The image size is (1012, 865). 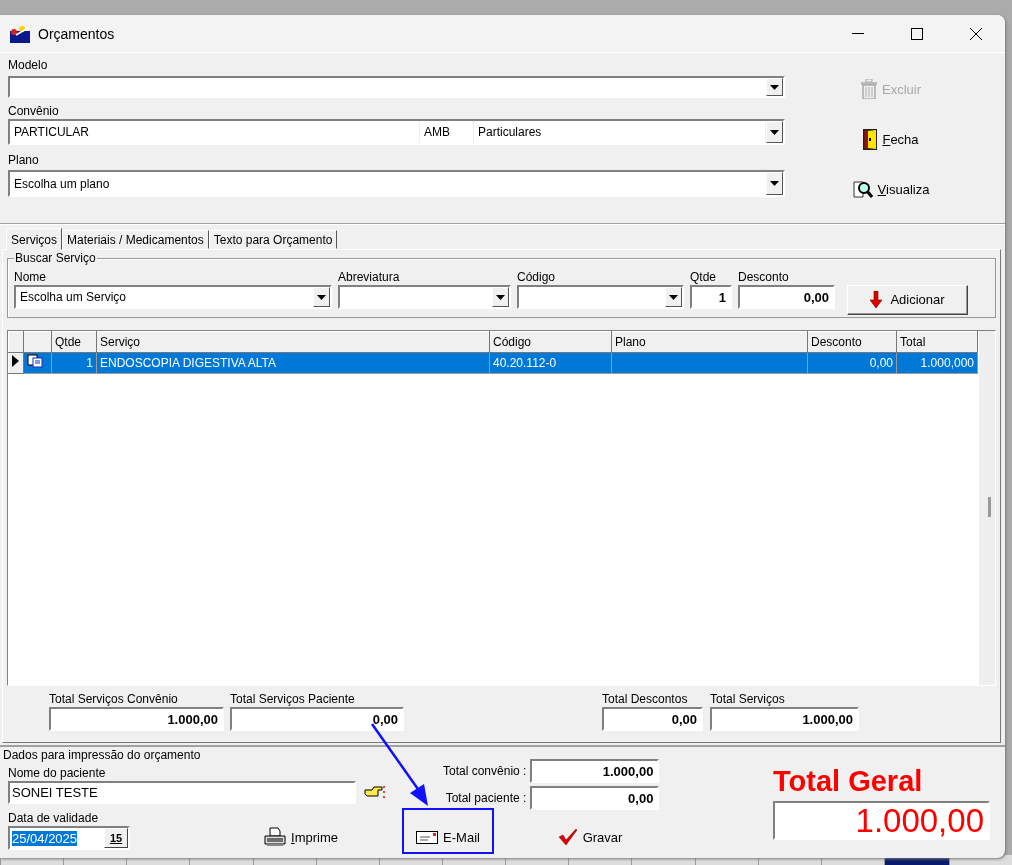 What do you see at coordinates (55, 258) in the screenshot?
I see `group-title: Buscar Serviço` at bounding box center [55, 258].